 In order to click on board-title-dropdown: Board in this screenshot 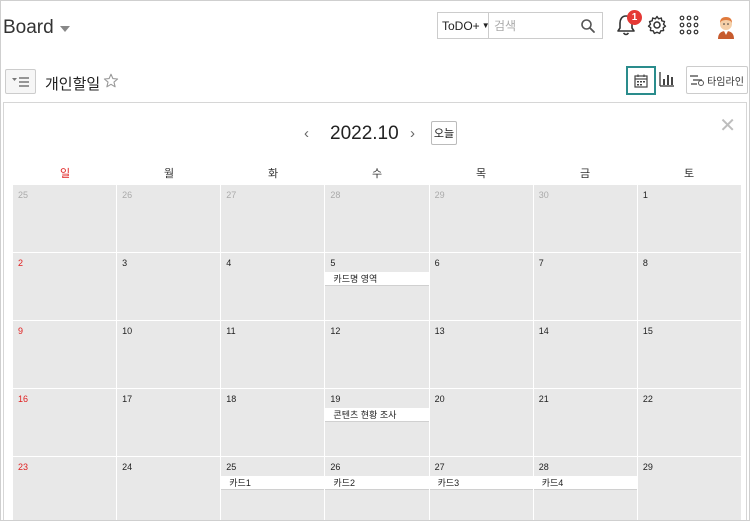, I will do `click(36, 28)`.